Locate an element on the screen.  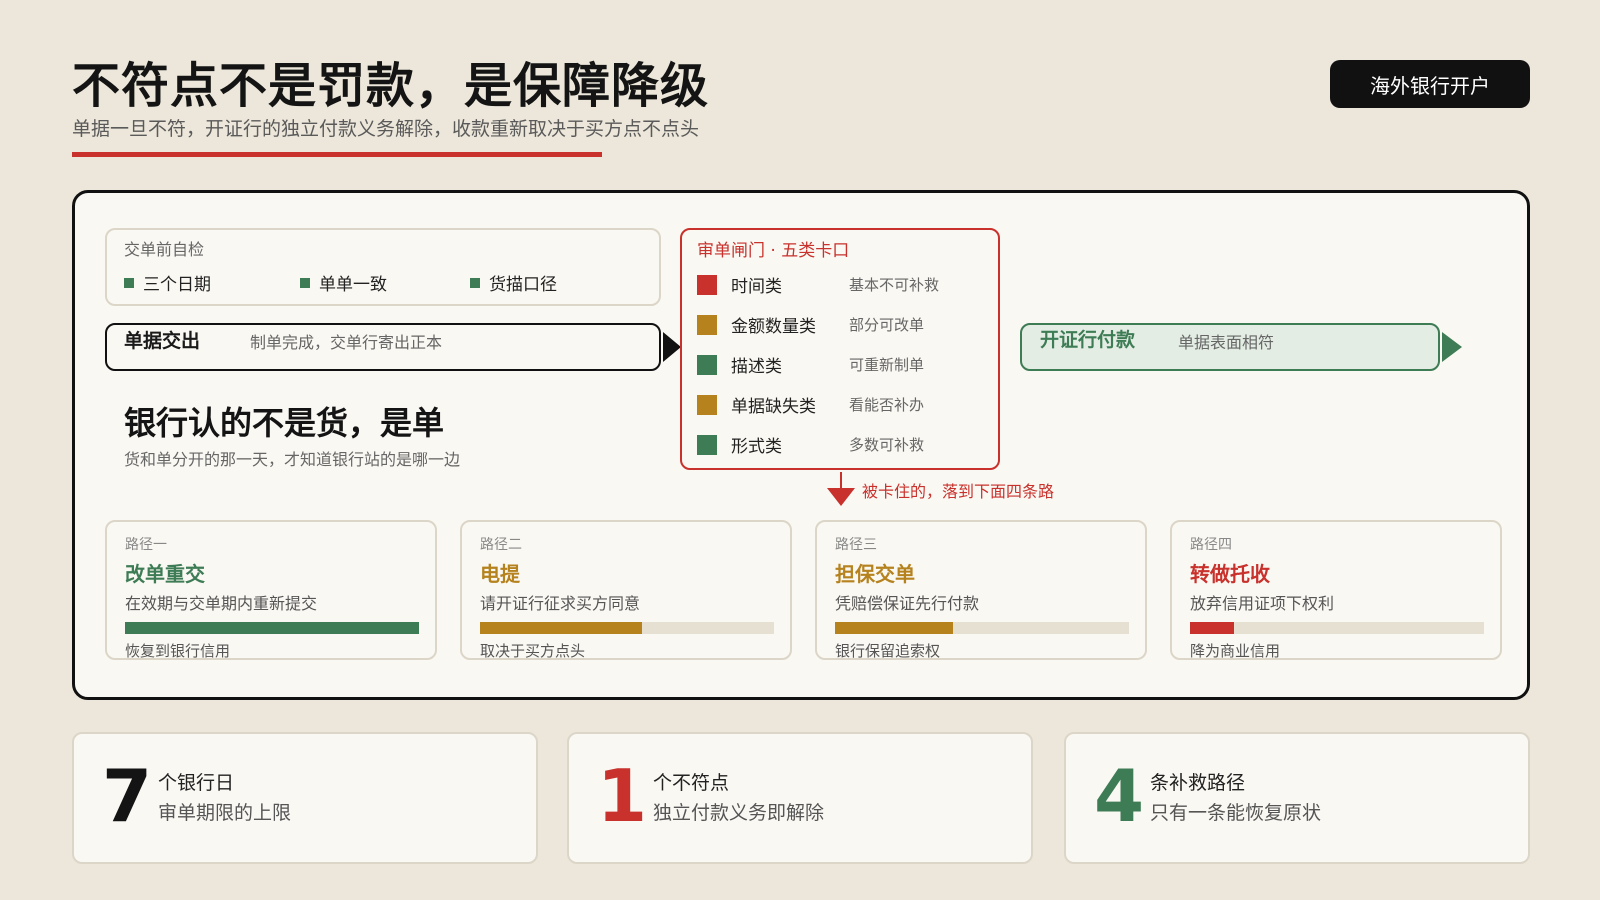
path-card: 路径二 电提 请开证行征求买方同意 取决于买方点头 is located at coordinates (626, 590).